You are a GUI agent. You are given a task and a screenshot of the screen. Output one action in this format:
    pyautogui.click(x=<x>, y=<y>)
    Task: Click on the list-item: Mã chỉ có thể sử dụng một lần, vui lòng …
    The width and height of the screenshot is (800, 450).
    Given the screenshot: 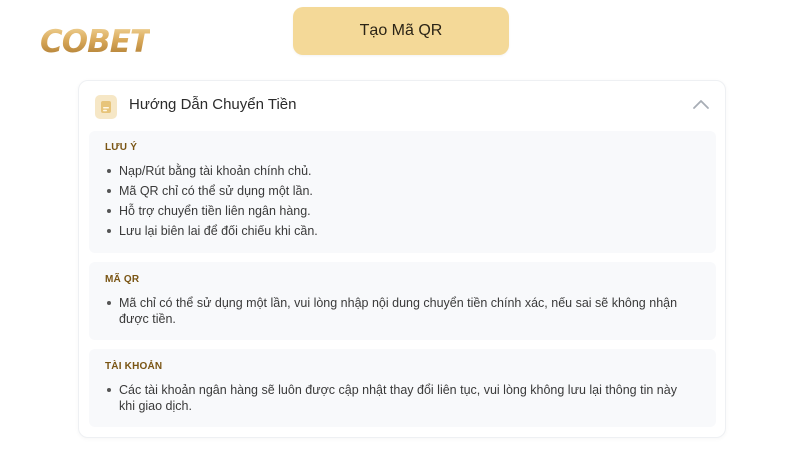 What is the action you would take?
    pyautogui.click(x=400, y=311)
    